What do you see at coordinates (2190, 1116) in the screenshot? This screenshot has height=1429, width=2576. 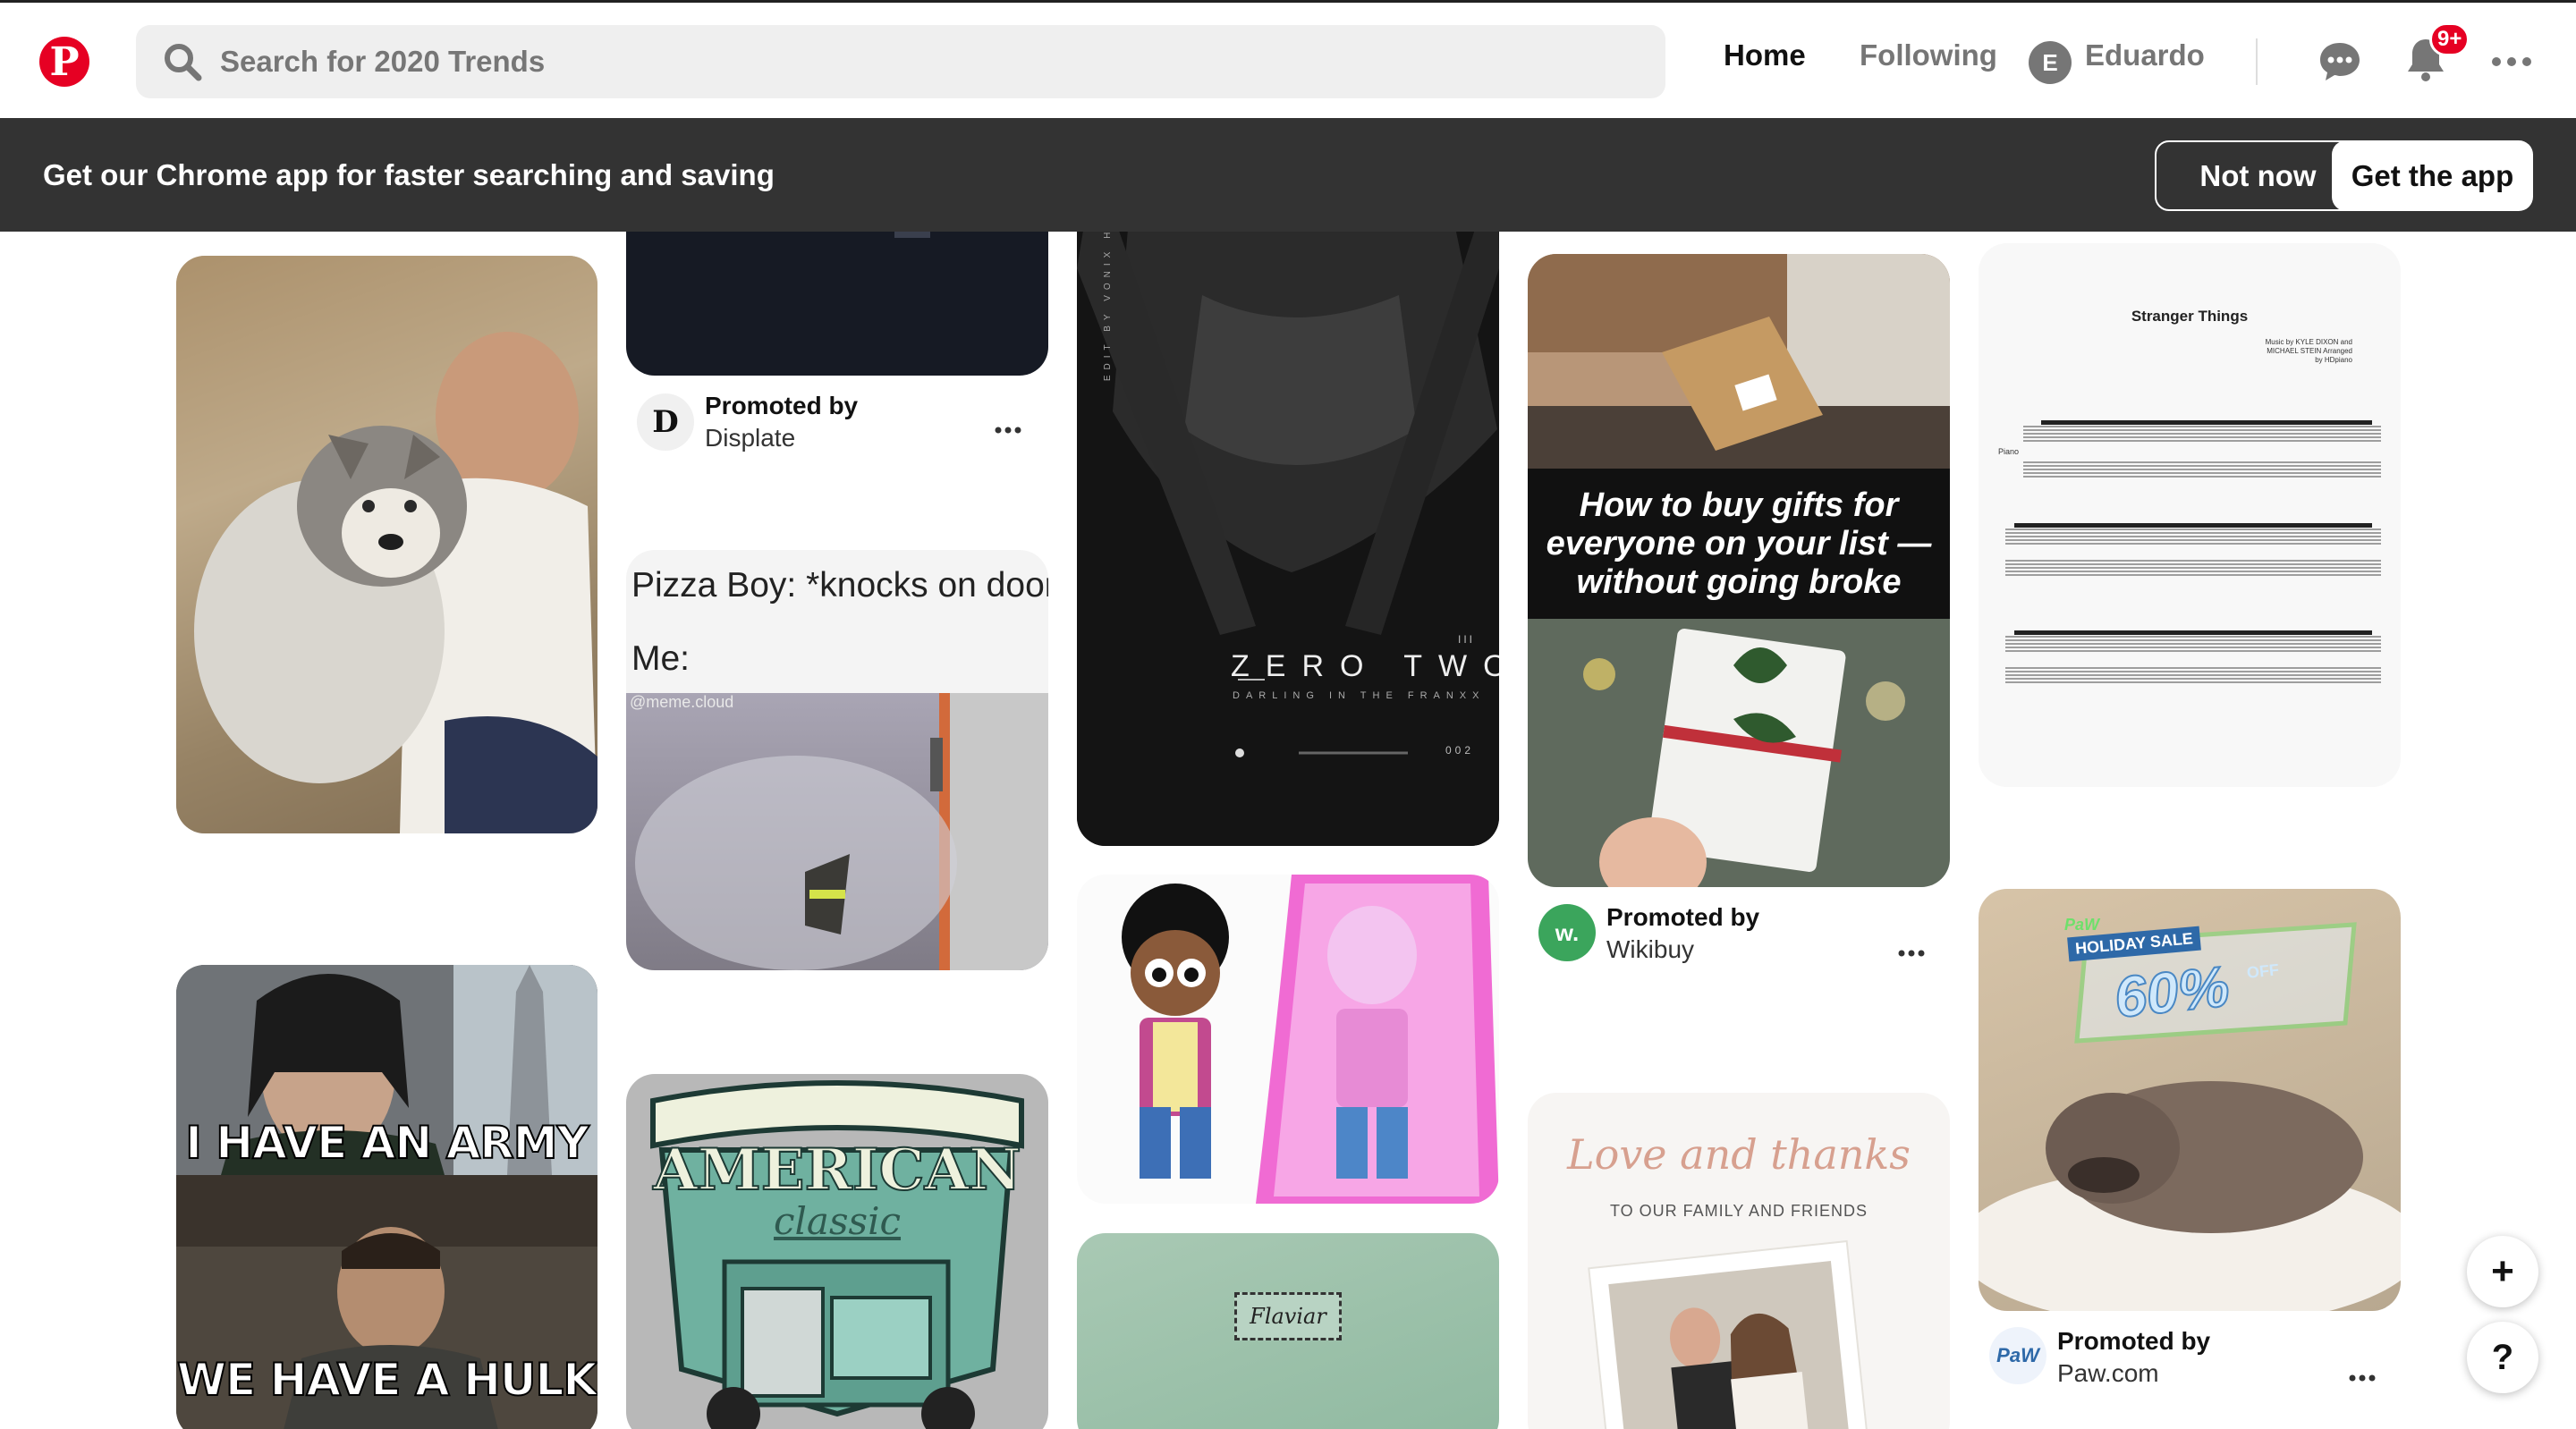 I see `paw-sale-art` at bounding box center [2190, 1116].